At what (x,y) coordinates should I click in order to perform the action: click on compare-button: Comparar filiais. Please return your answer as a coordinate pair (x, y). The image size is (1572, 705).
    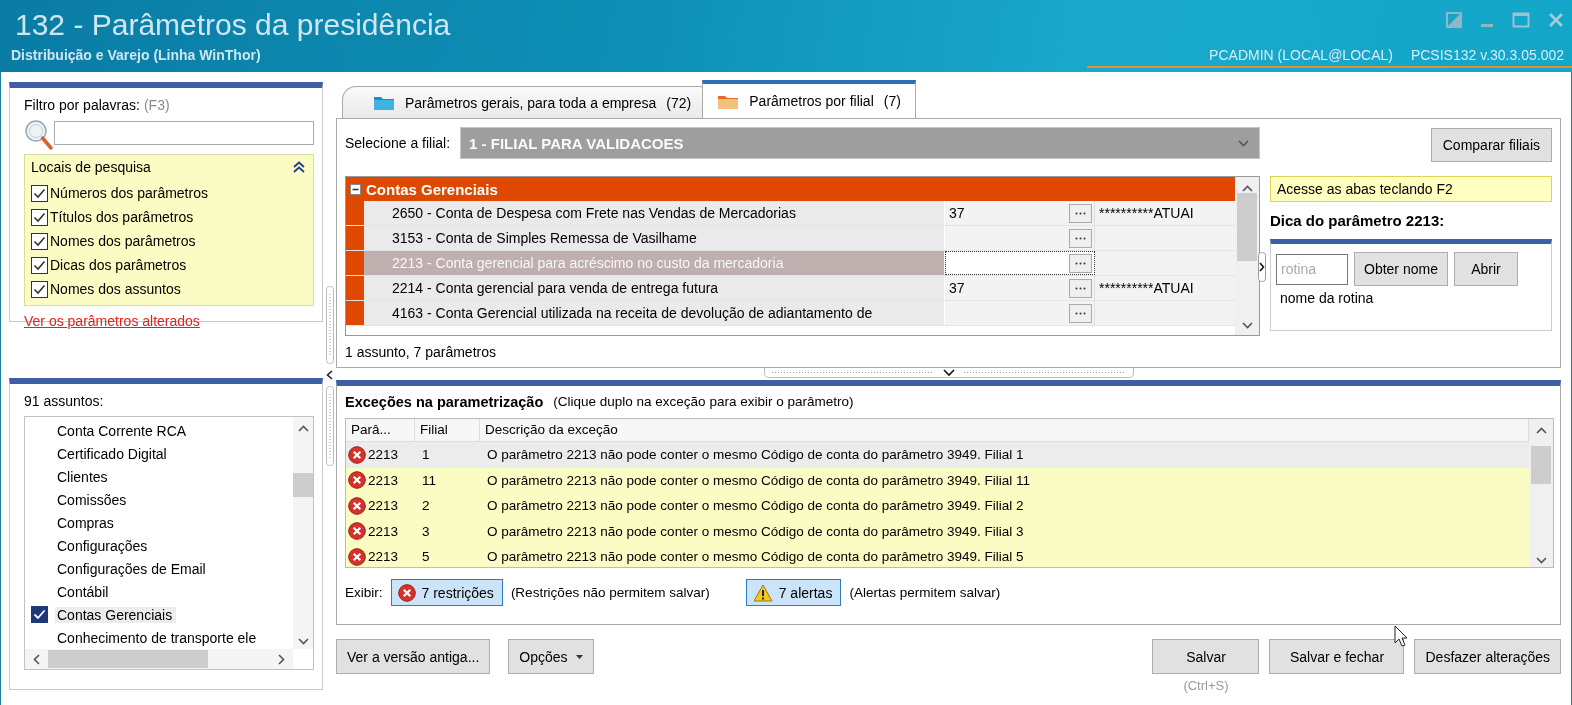
    Looking at the image, I should click on (1491, 145).